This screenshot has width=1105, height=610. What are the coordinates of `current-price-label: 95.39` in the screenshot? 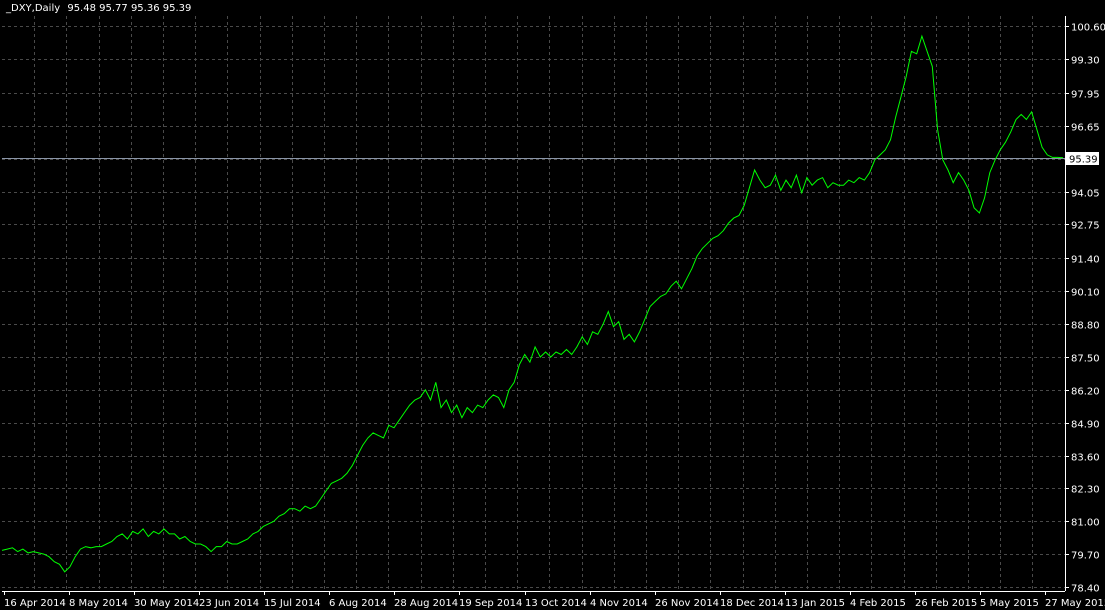 It's located at (1083, 160).